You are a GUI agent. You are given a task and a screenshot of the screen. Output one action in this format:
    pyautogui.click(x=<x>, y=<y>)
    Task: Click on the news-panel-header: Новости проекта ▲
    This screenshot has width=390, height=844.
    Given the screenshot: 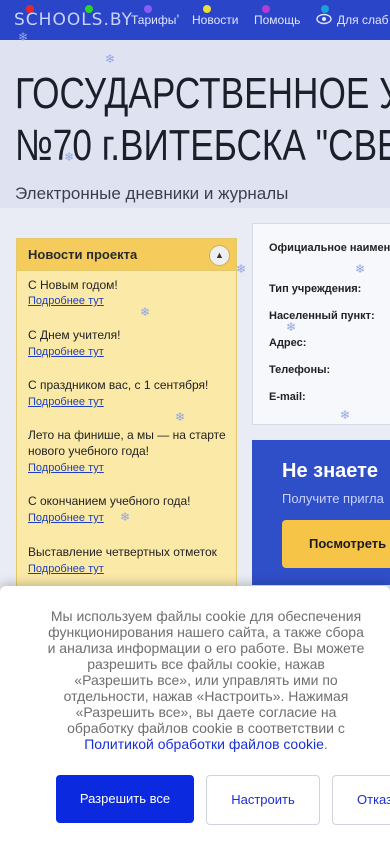 What is the action you would take?
    pyautogui.click(x=126, y=255)
    